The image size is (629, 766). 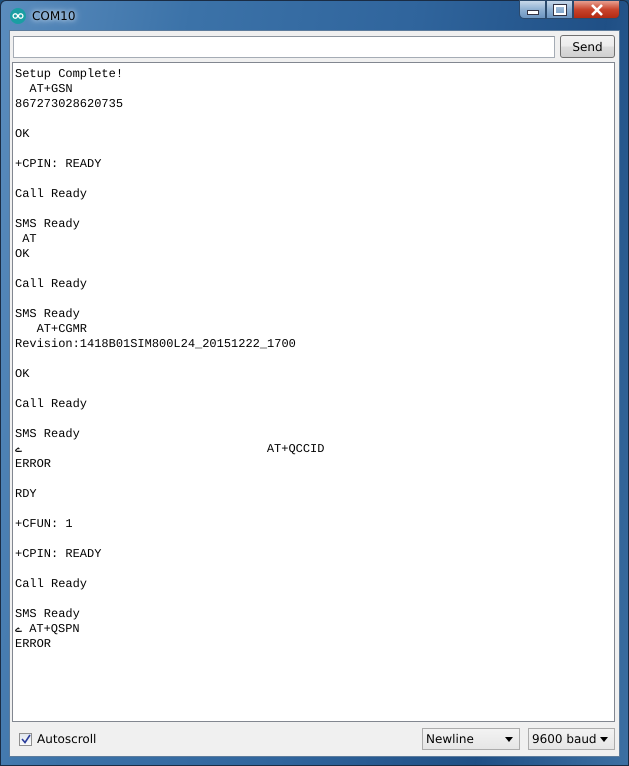 I want to click on input-field, so click(x=284, y=47).